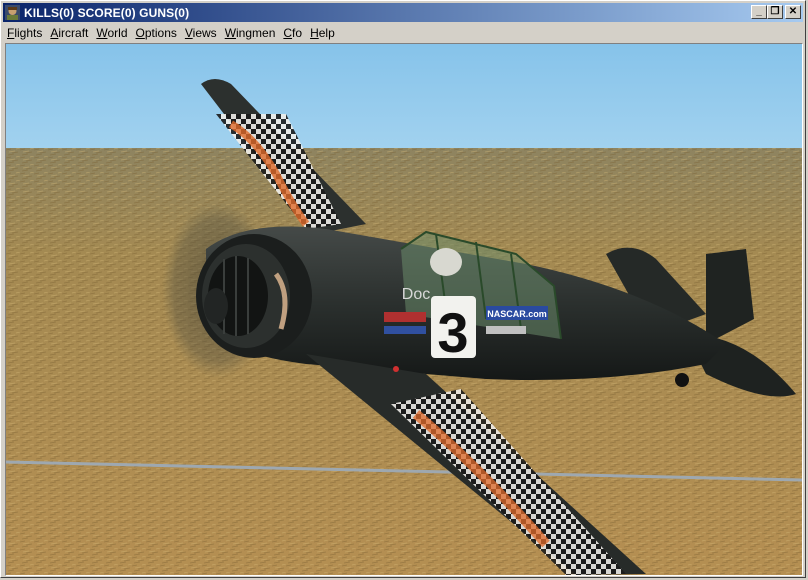 The image size is (808, 580). What do you see at coordinates (107, 12) in the screenshot?
I see `window-title: KILLS(0) SCORE(0) GUNS(0)` at bounding box center [107, 12].